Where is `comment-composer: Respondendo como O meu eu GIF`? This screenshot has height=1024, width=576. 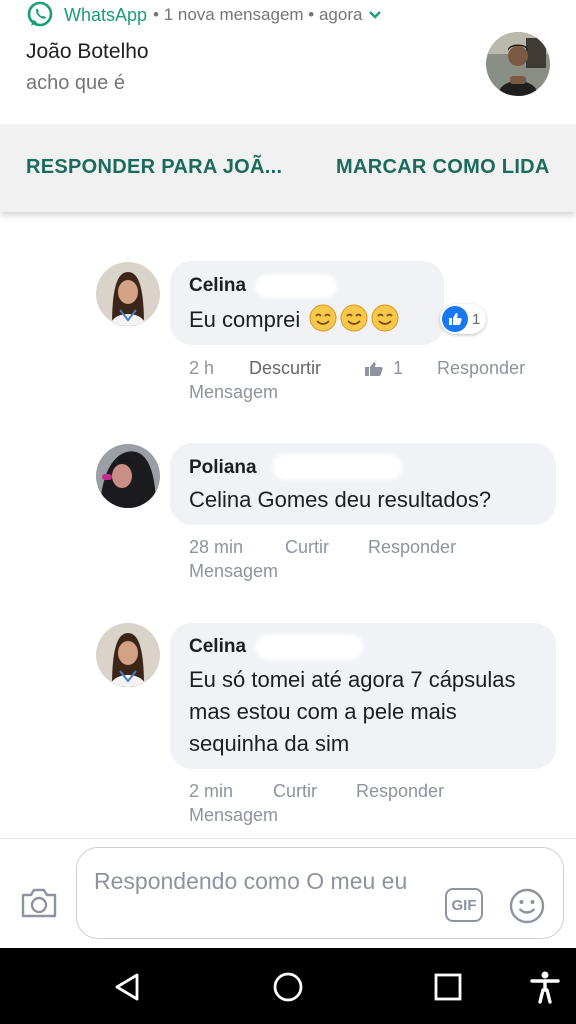
comment-composer: Respondendo como O meu eu GIF is located at coordinates (288, 893).